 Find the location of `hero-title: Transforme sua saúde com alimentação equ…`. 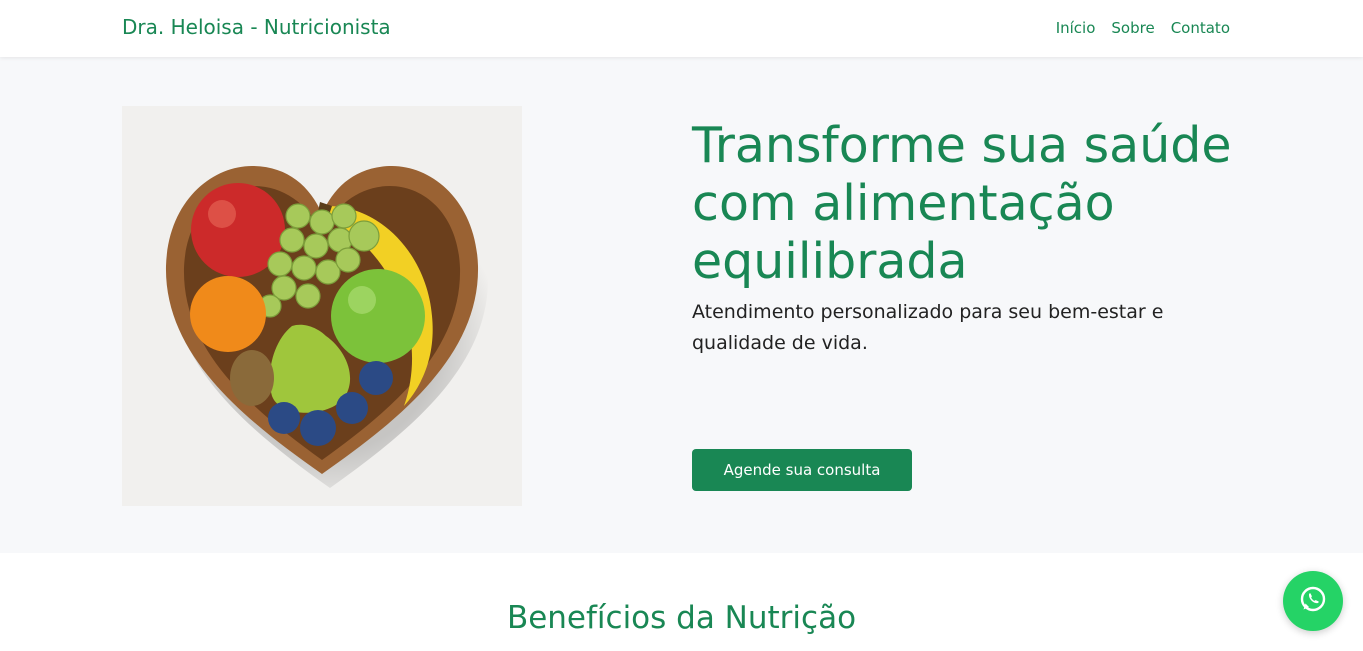

hero-title: Transforme sua saúde com alimentação equ… is located at coordinates (962, 203).